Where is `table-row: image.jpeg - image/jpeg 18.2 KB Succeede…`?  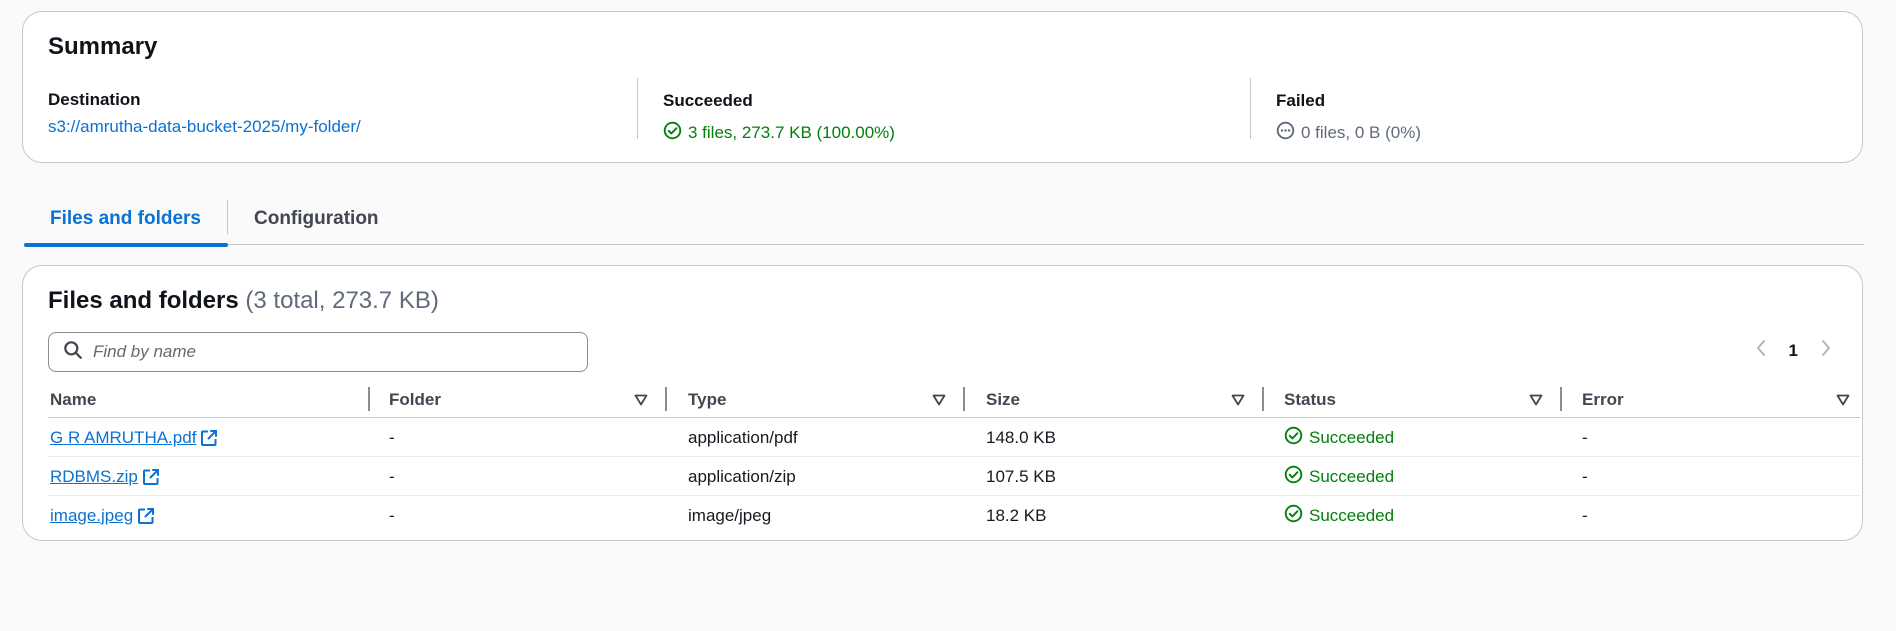 table-row: image.jpeg - image/jpeg 18.2 KB Succeede… is located at coordinates (954, 515).